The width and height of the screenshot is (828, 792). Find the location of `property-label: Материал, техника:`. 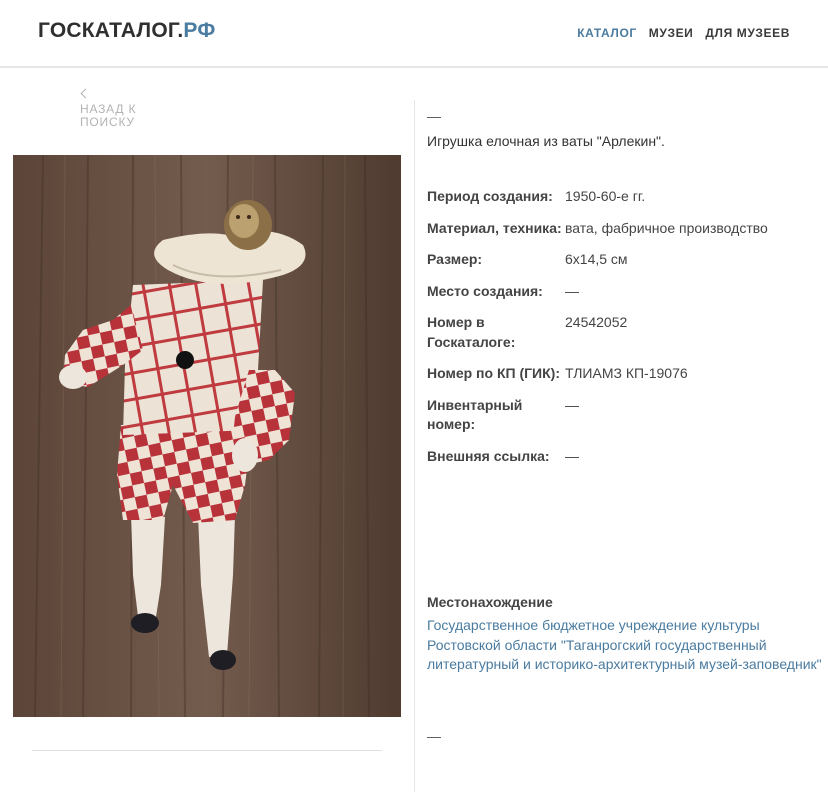

property-label: Материал, техника: is located at coordinates (494, 227).